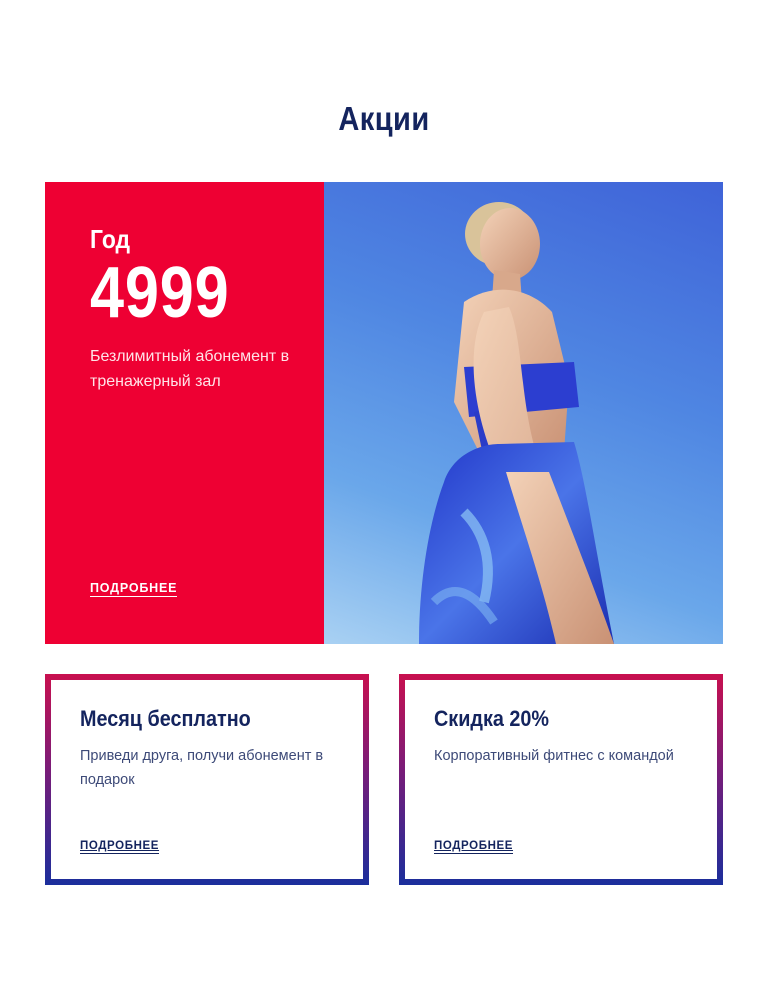 The height and width of the screenshot is (985, 768). Describe the element at coordinates (134, 589) in the screenshot. I see `hero-more-link: ПОДРОБНЕЕ` at that location.